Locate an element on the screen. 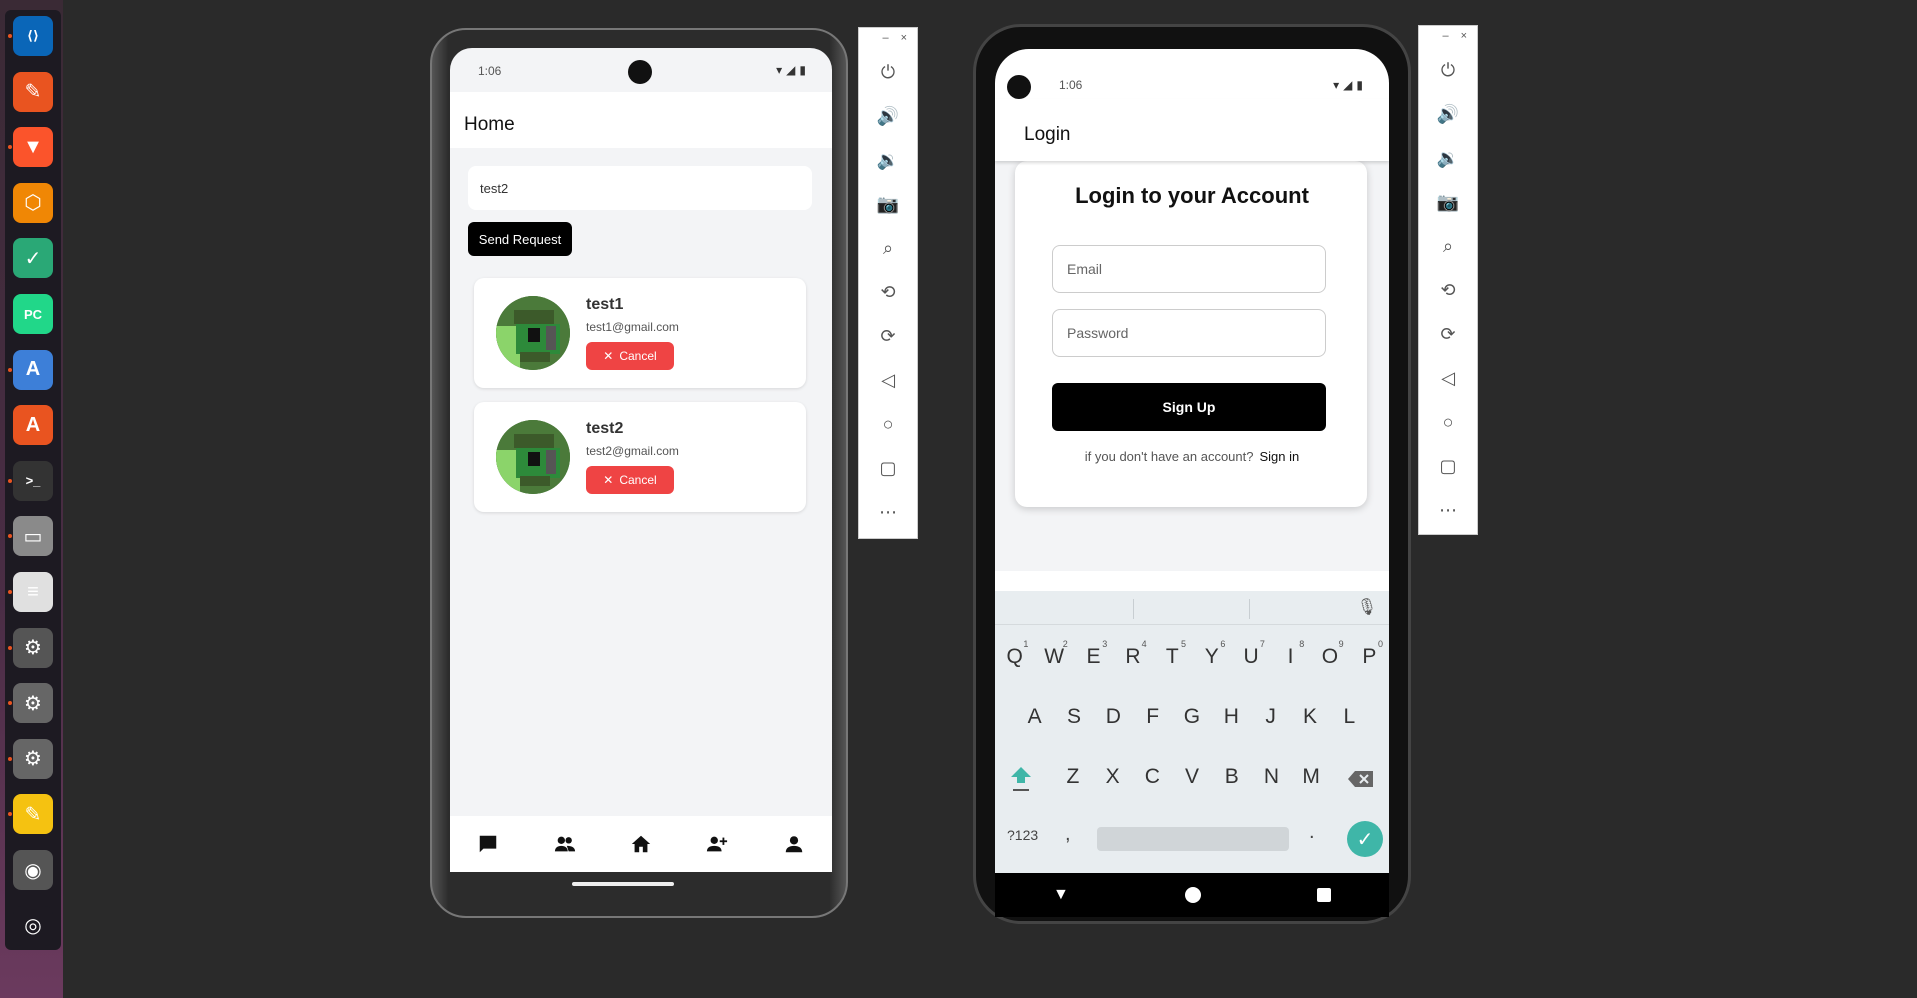 The width and height of the screenshot is (1917, 998). period-key: . is located at coordinates (1312, 832).